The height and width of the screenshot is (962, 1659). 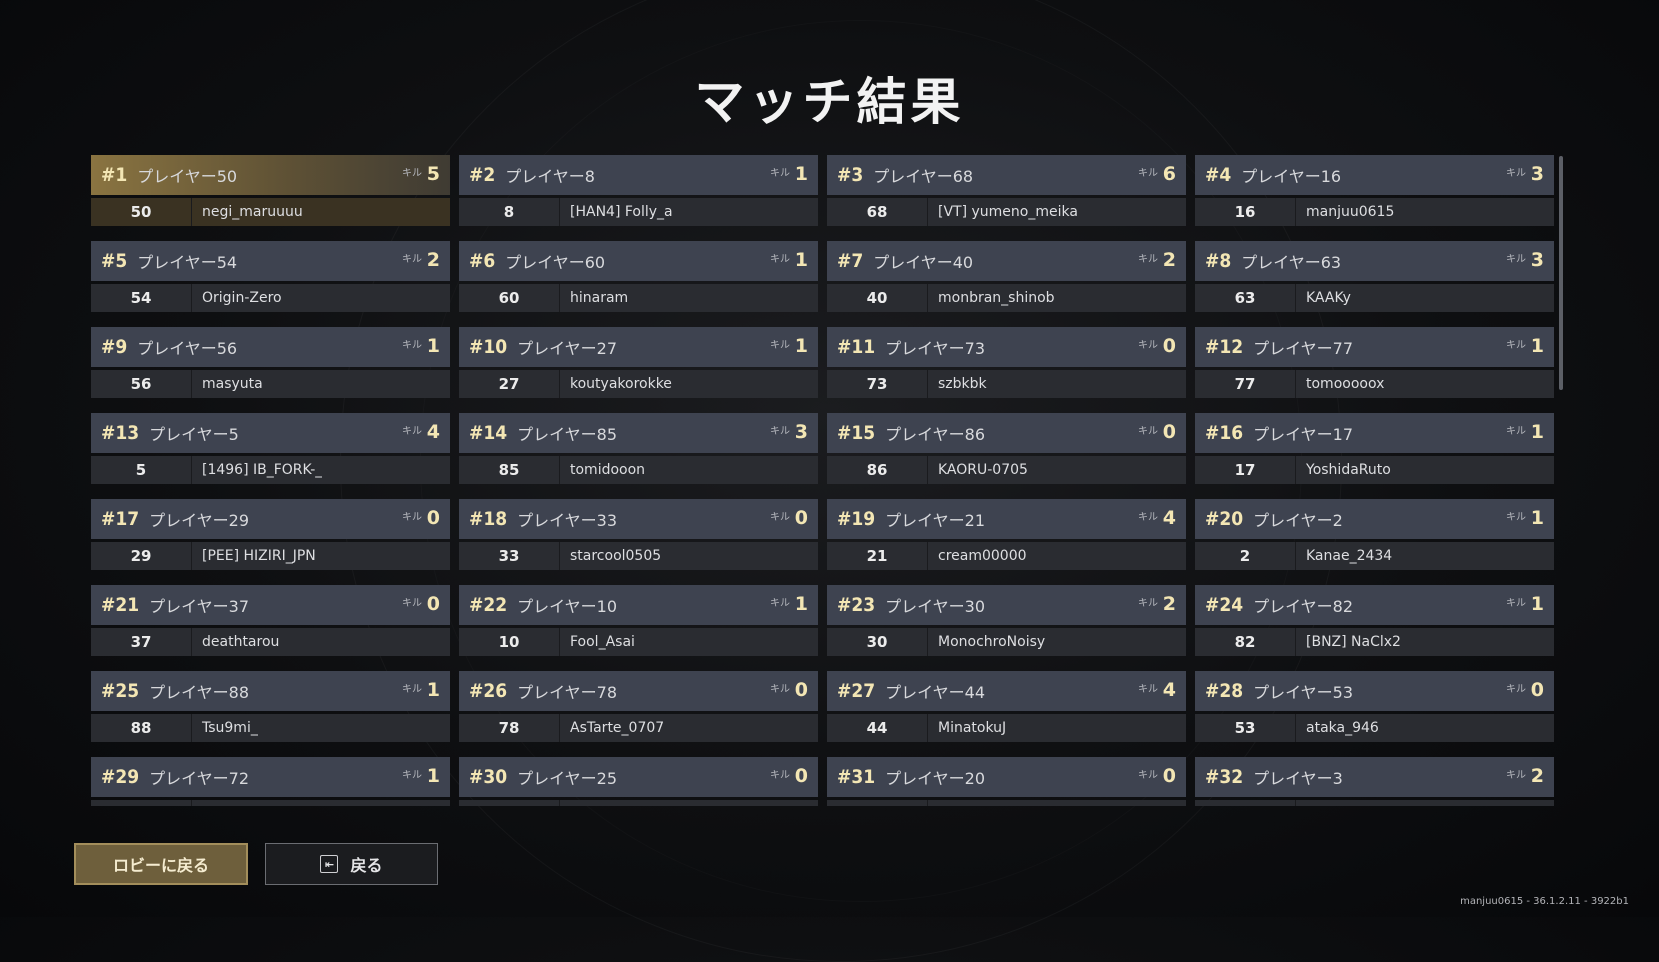 I want to click on result-card-detail: 16 manjuu0615, so click(x=1374, y=212).